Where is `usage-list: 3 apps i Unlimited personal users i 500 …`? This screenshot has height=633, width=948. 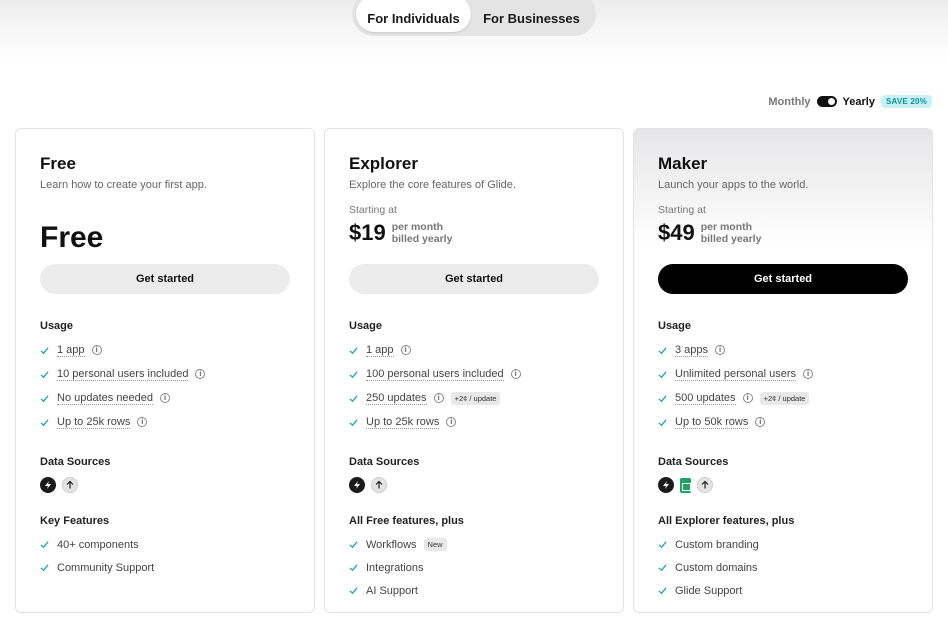 usage-list: 3 apps i Unlimited personal users i 500 … is located at coordinates (783, 386).